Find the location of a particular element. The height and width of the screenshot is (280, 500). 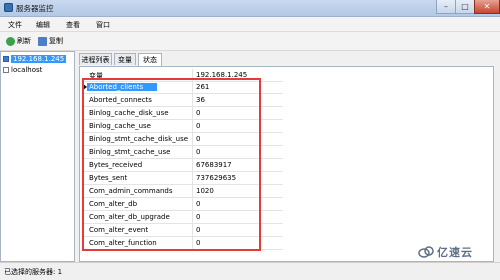

row-name: Bytes_received is located at coordinates (116, 165).